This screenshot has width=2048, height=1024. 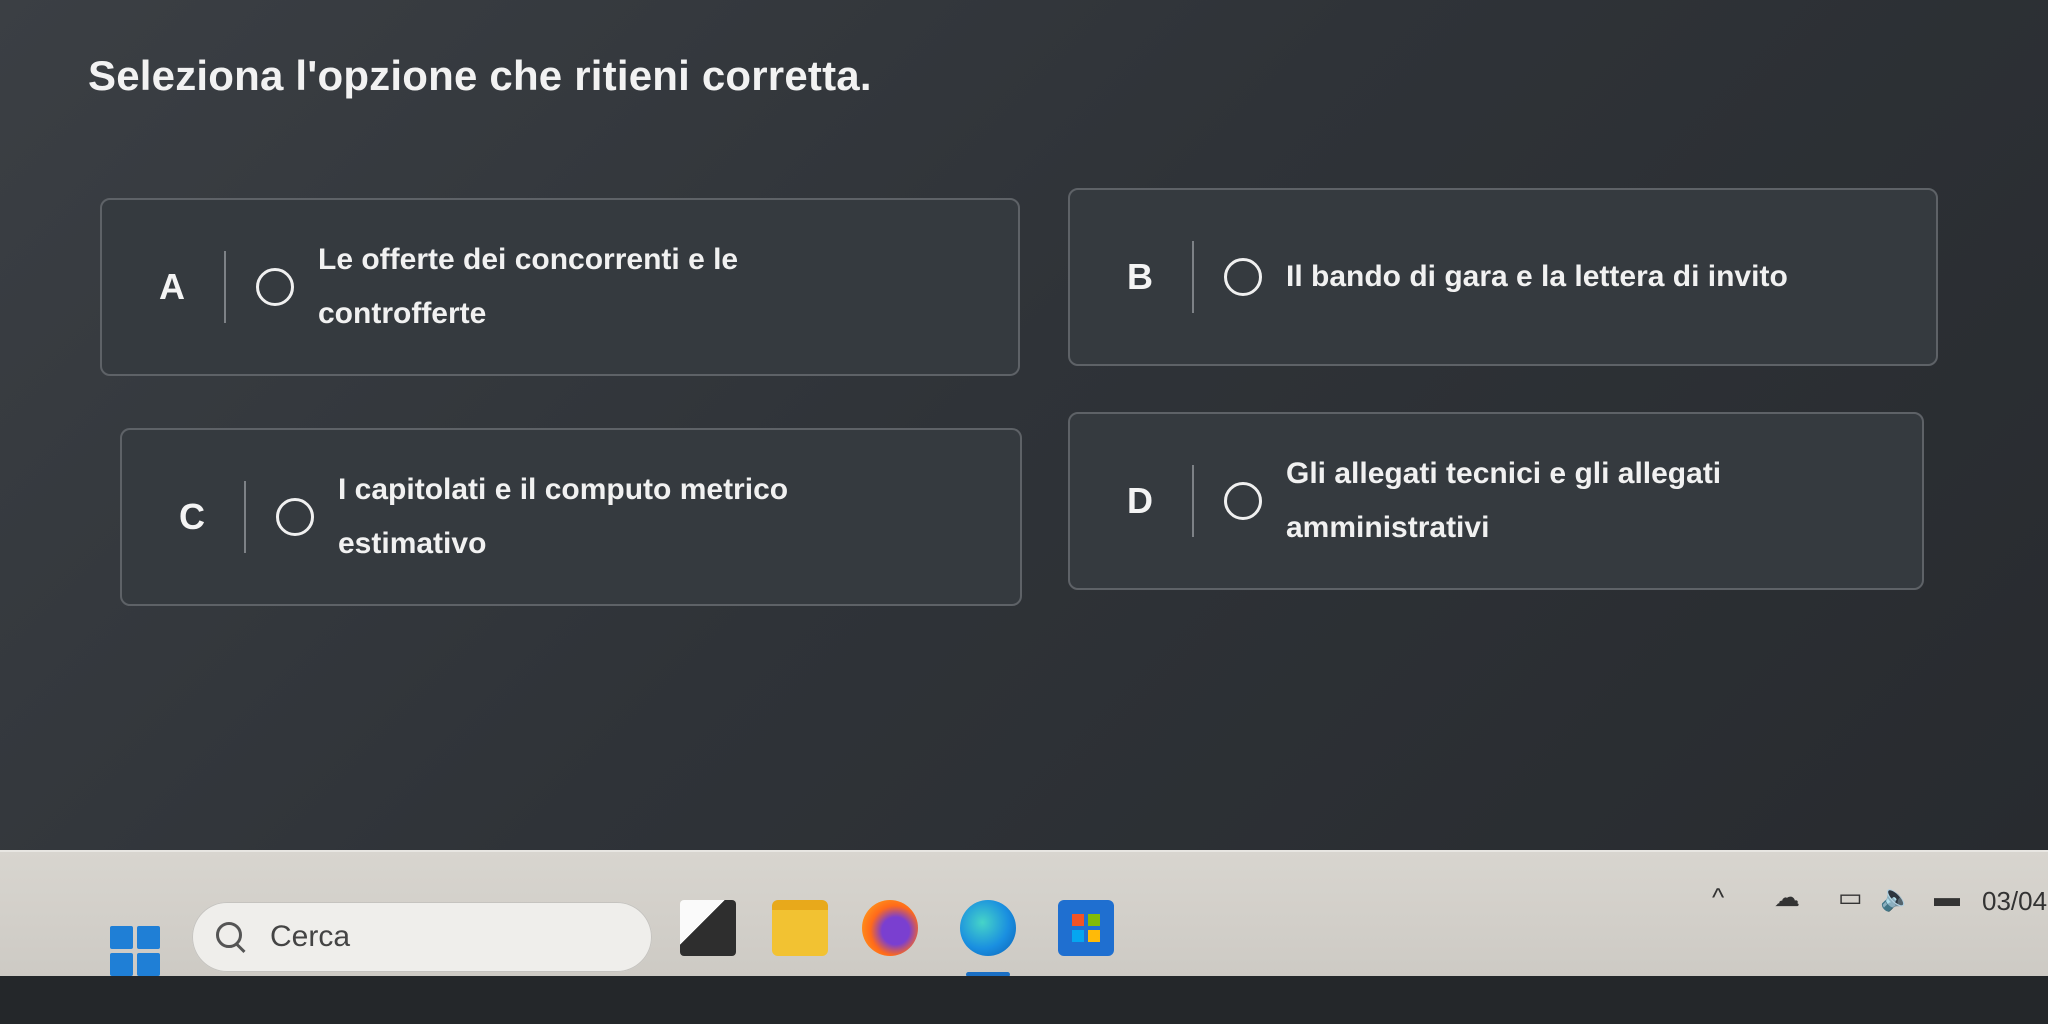 I want to click on option-letter: D, so click(x=1140, y=500).